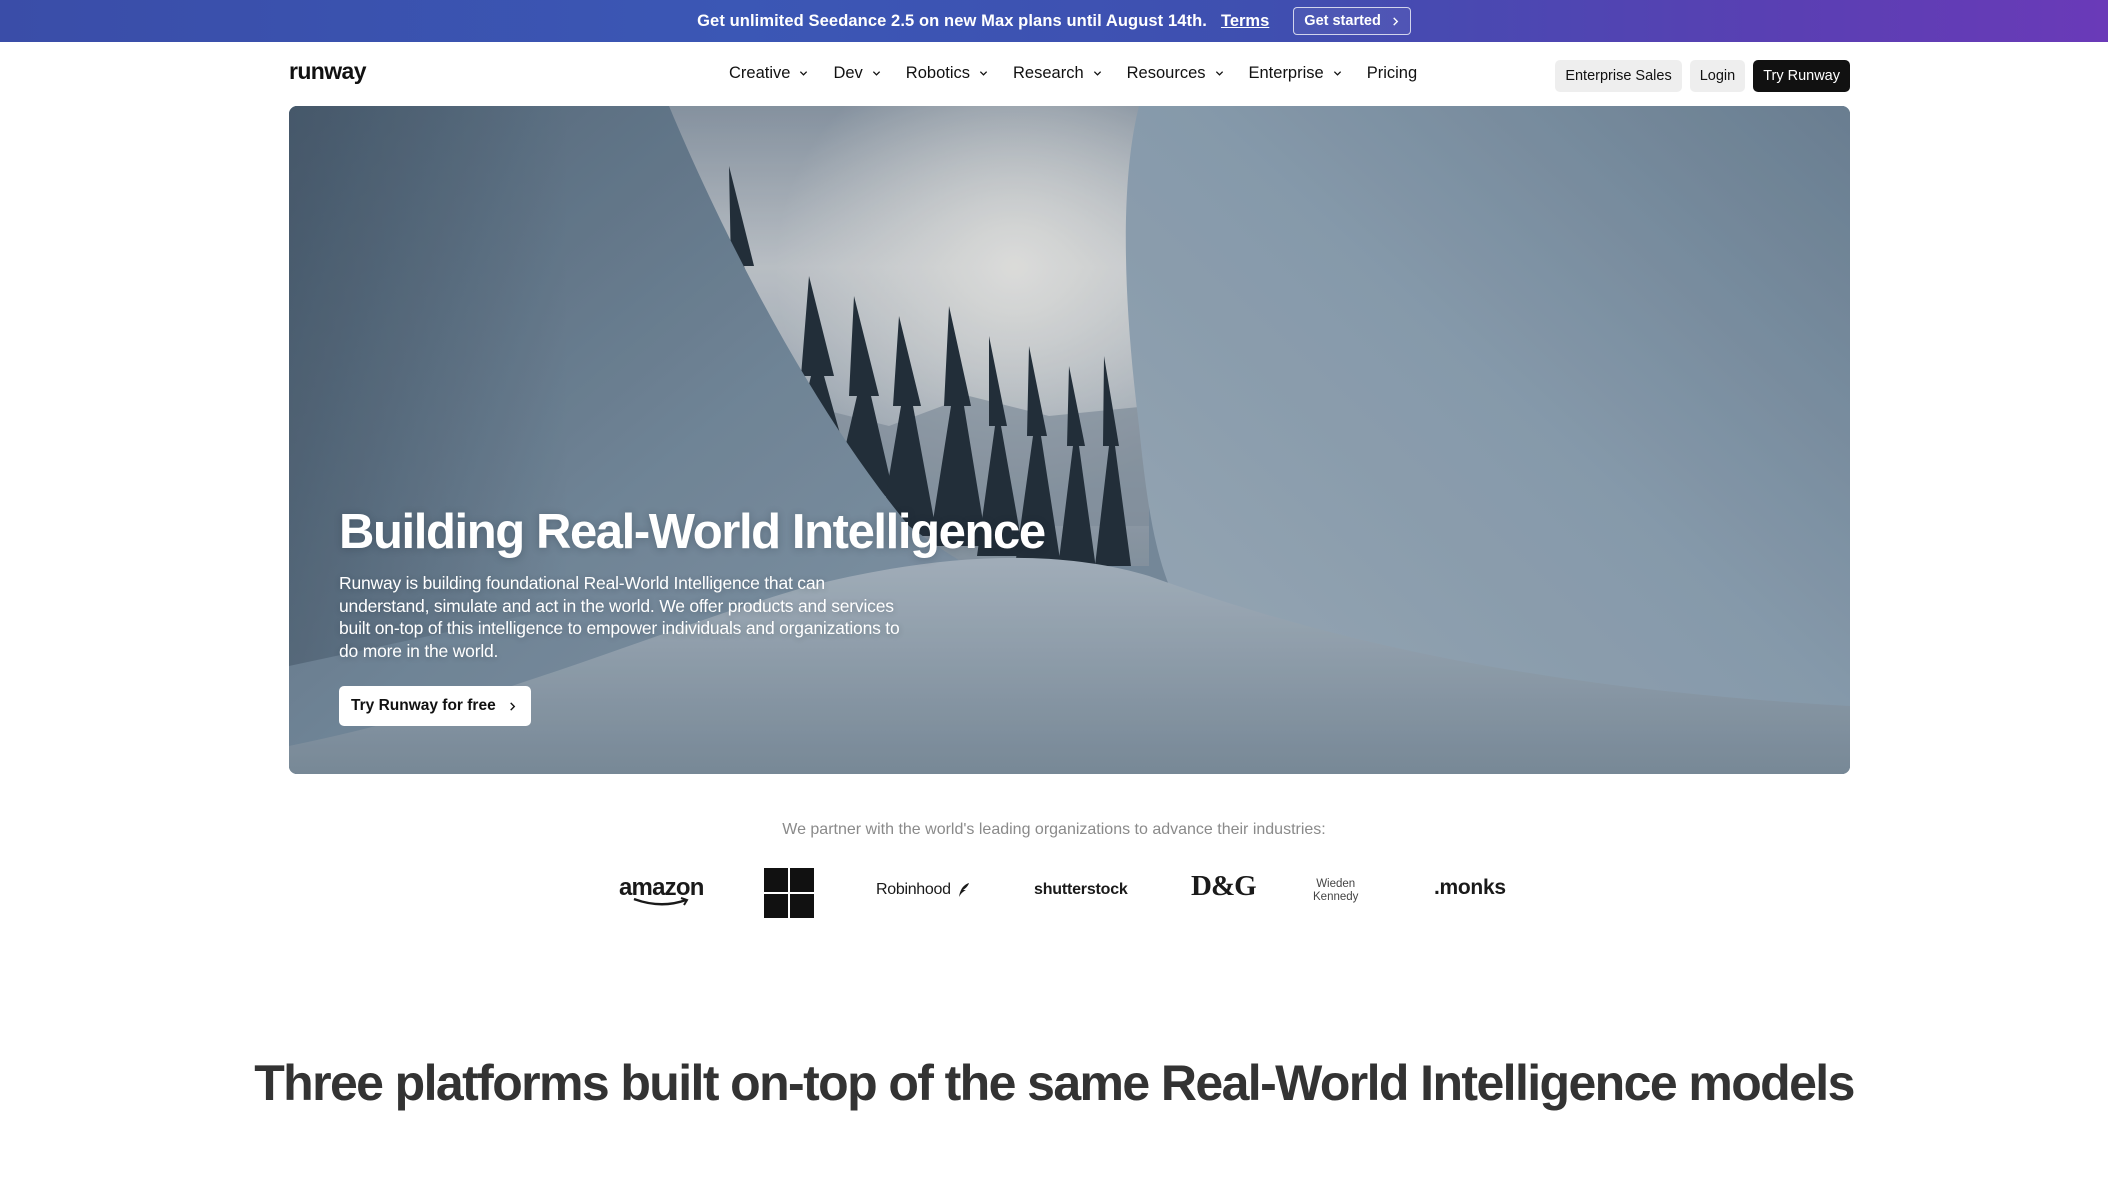 Image resolution: width=2108 pixels, height=1178 pixels. Describe the element at coordinates (1336, 897) in the screenshot. I see `kennedy-line: Kennedy` at that location.